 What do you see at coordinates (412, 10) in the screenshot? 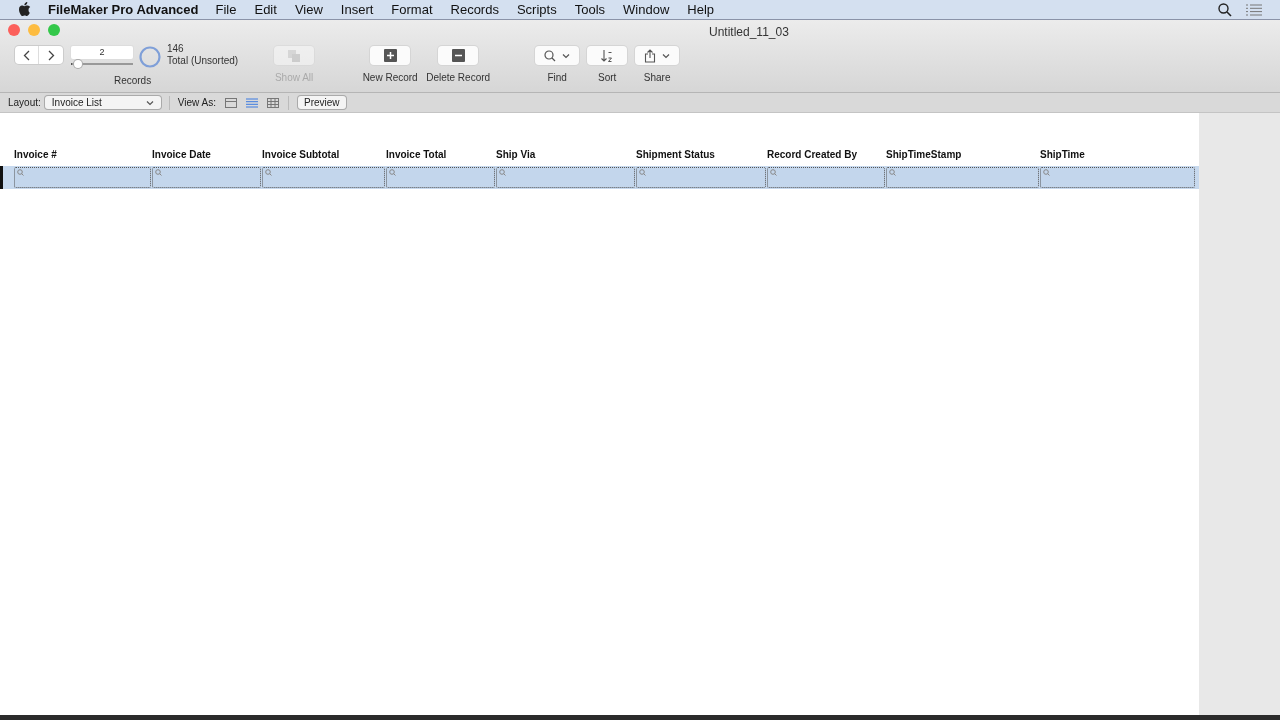
I see `menu-item: Format` at bounding box center [412, 10].